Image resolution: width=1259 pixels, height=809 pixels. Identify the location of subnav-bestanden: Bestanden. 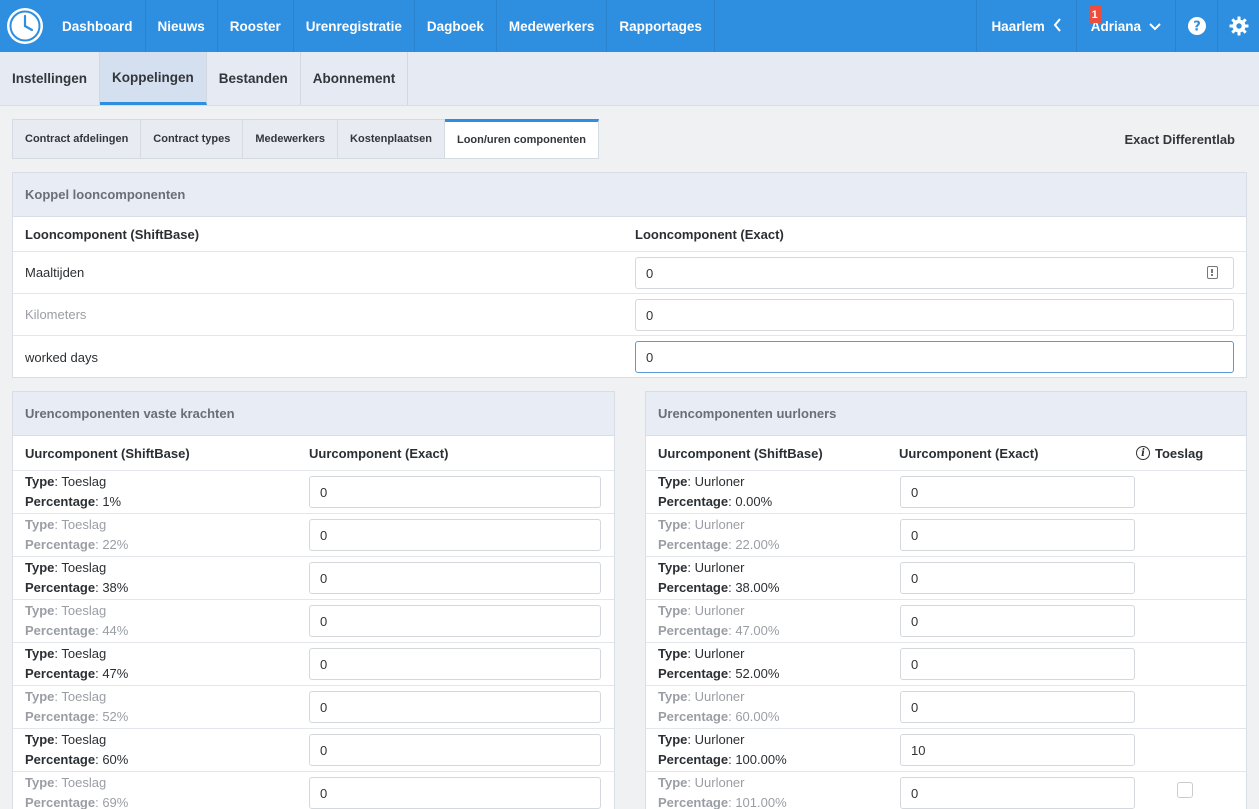
(254, 78).